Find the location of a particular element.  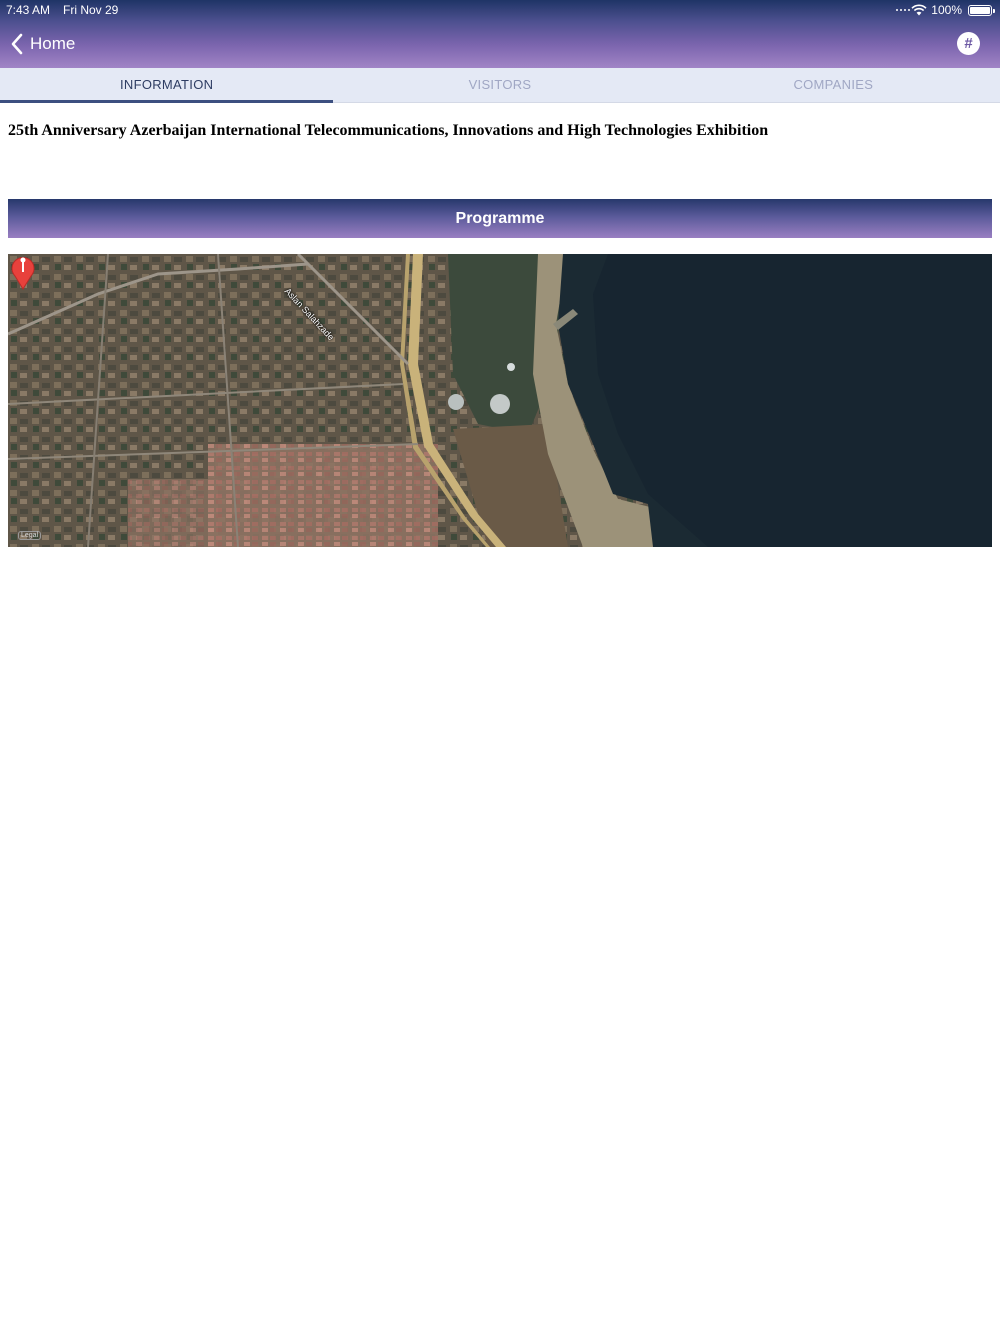

programme-button: Programme is located at coordinates (500, 218).